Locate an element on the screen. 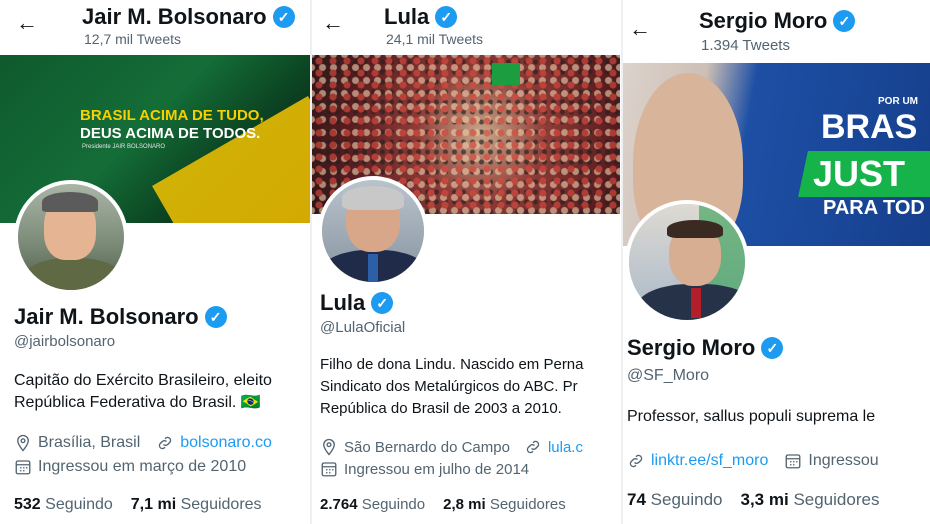 The width and height of the screenshot is (930, 524). profile-name: Lula ✓ is located at coordinates (357, 303).